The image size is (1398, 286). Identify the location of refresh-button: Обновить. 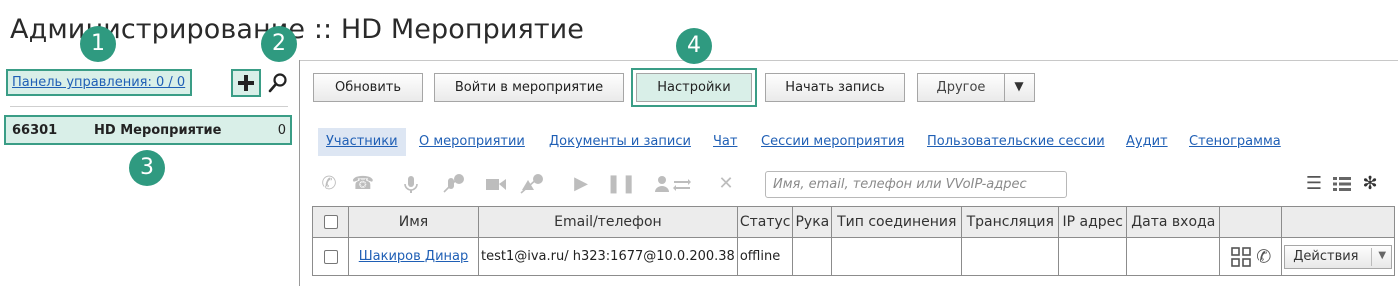
(368, 87).